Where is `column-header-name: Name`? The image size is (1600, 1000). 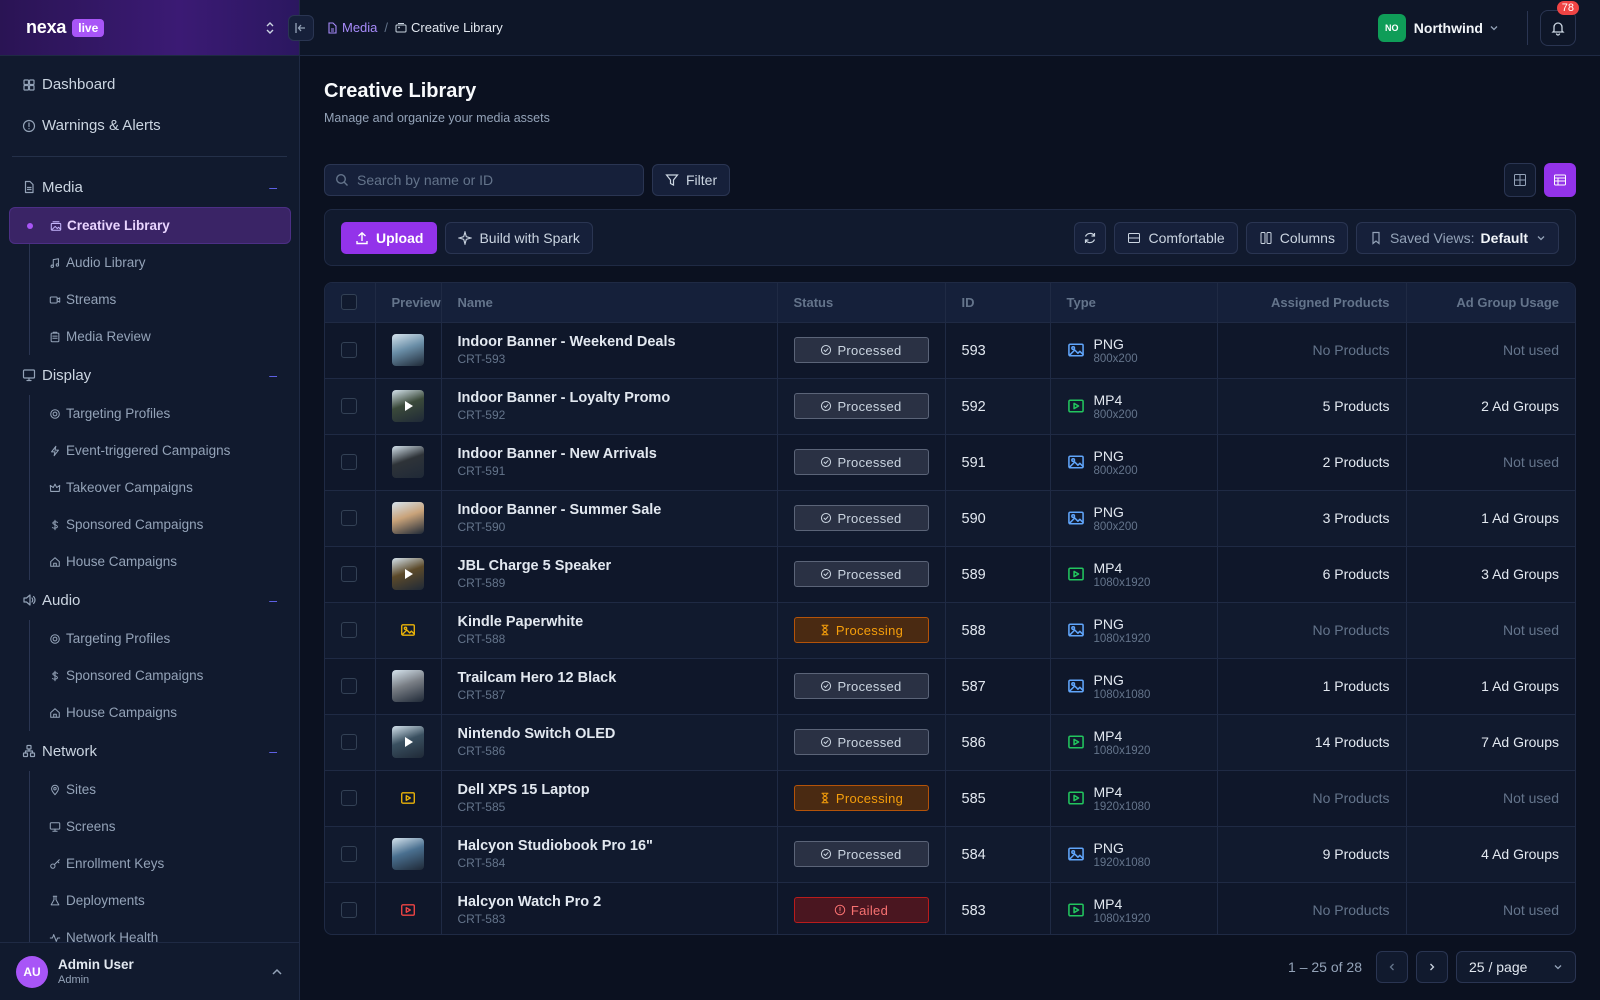
column-header-name: Name is located at coordinates (609, 303).